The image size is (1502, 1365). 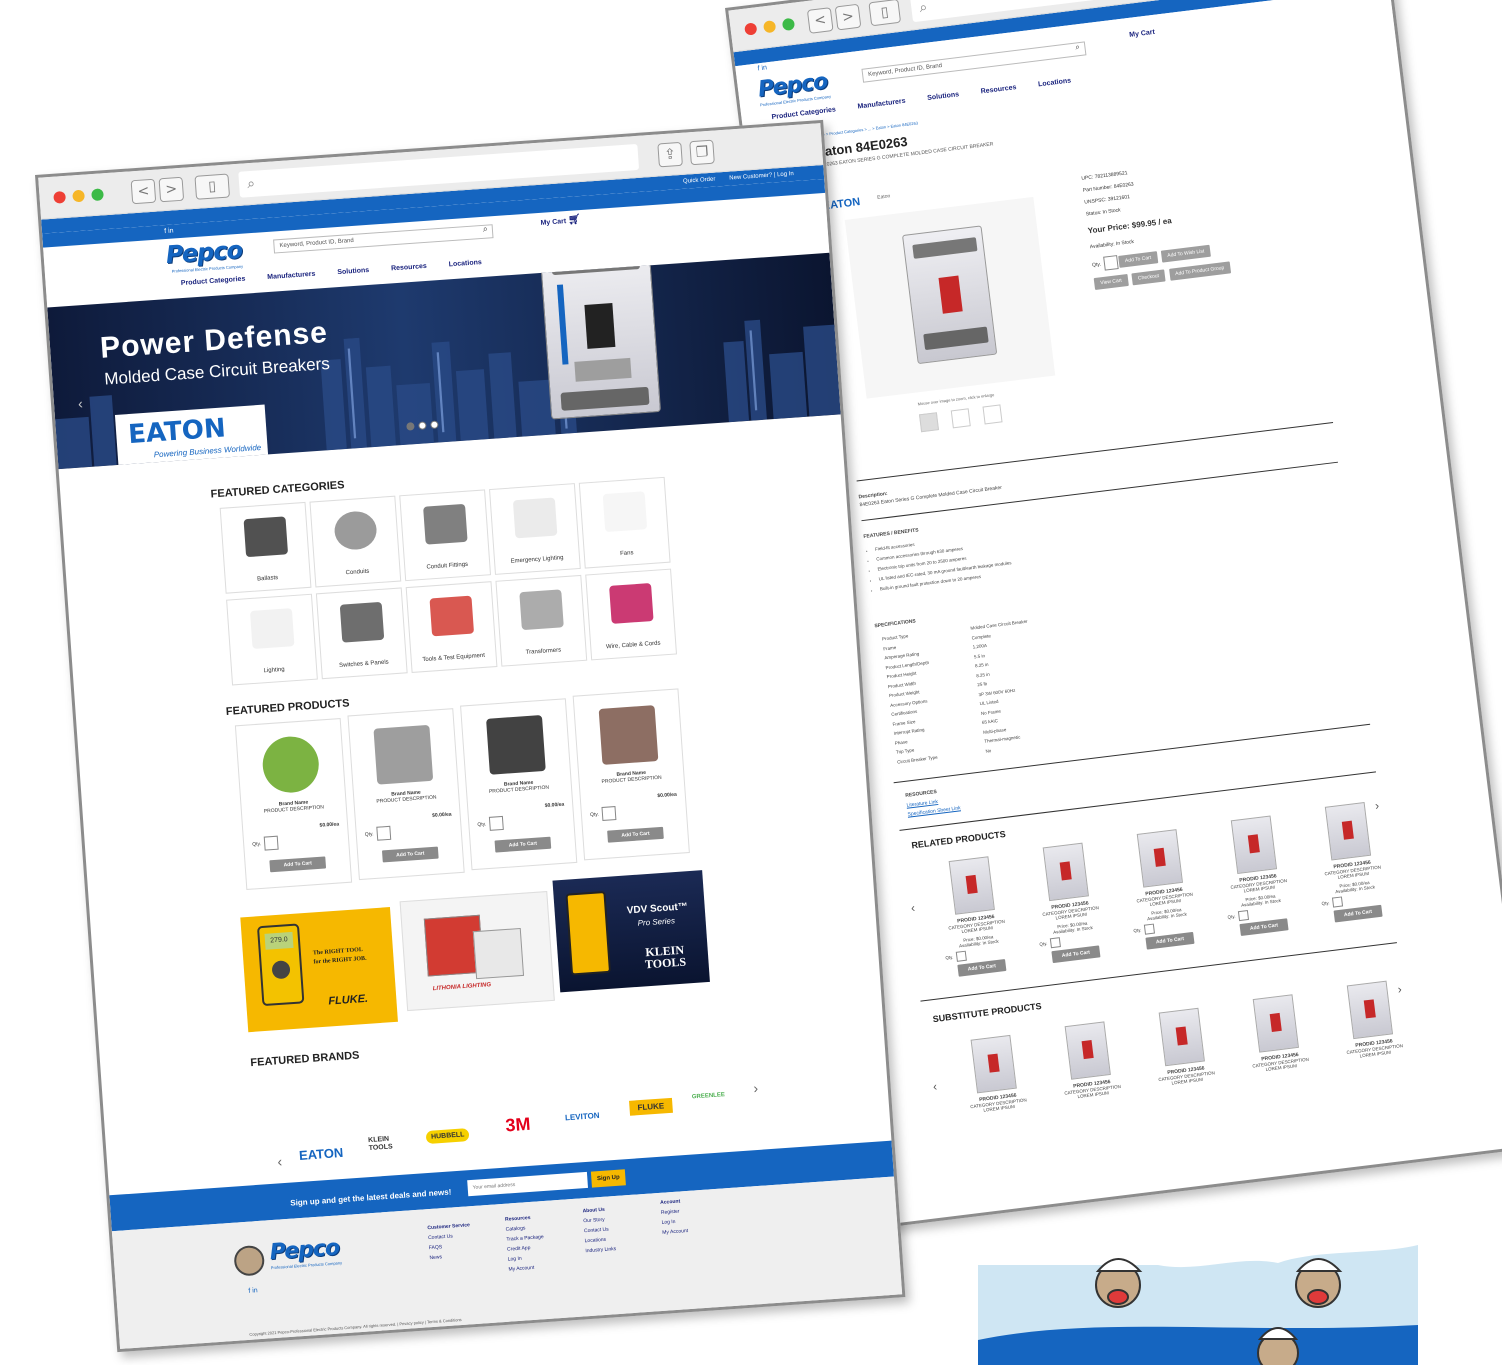 What do you see at coordinates (445, 535) in the screenshot?
I see `category-card: Conduit Fittings` at bounding box center [445, 535].